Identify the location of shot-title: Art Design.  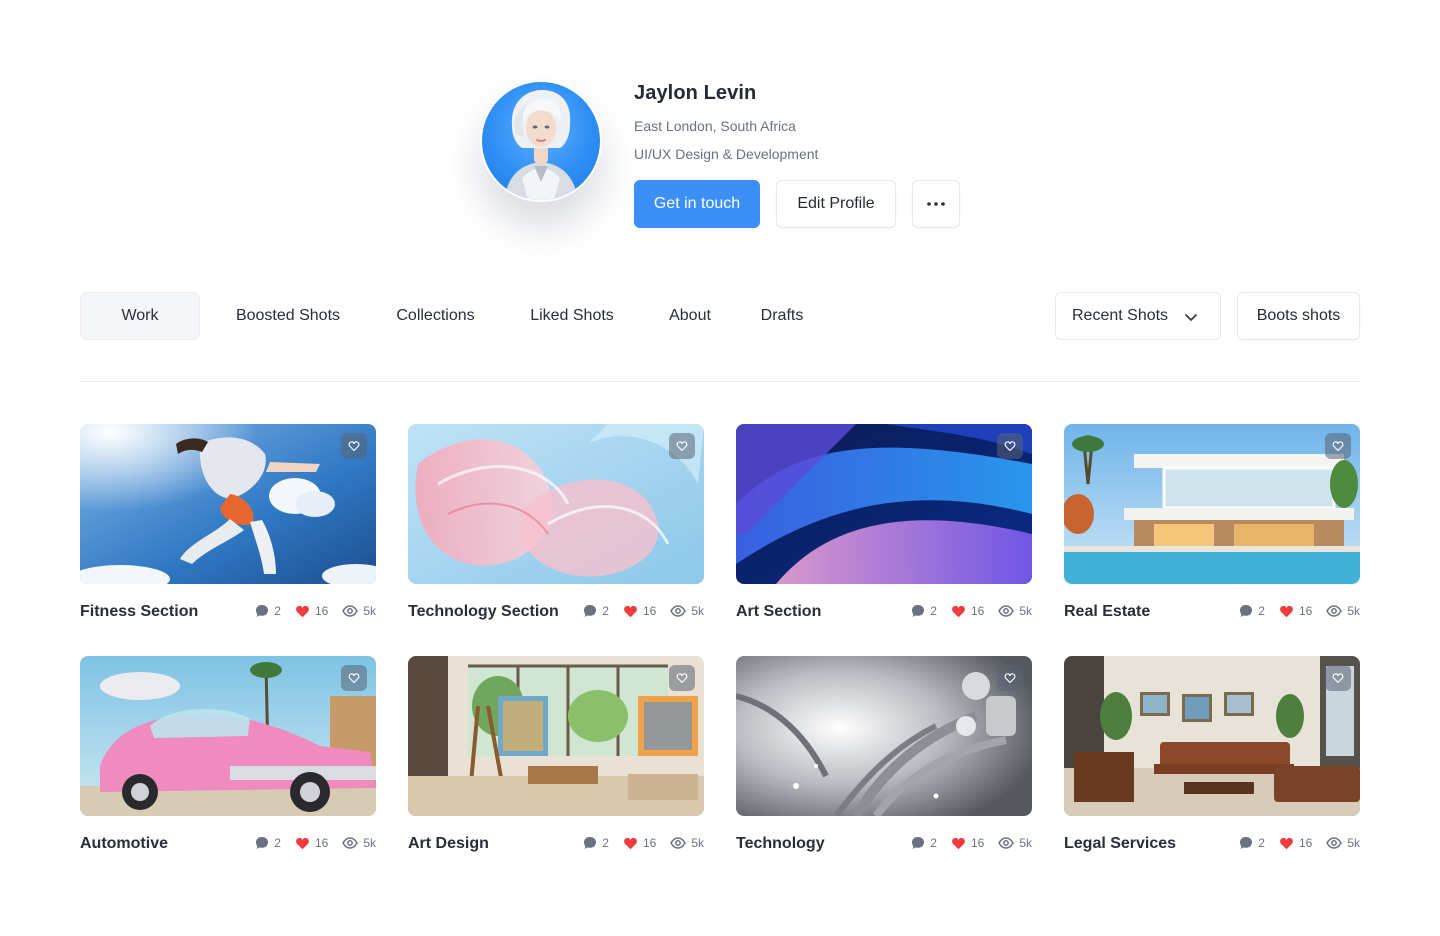
(448, 844).